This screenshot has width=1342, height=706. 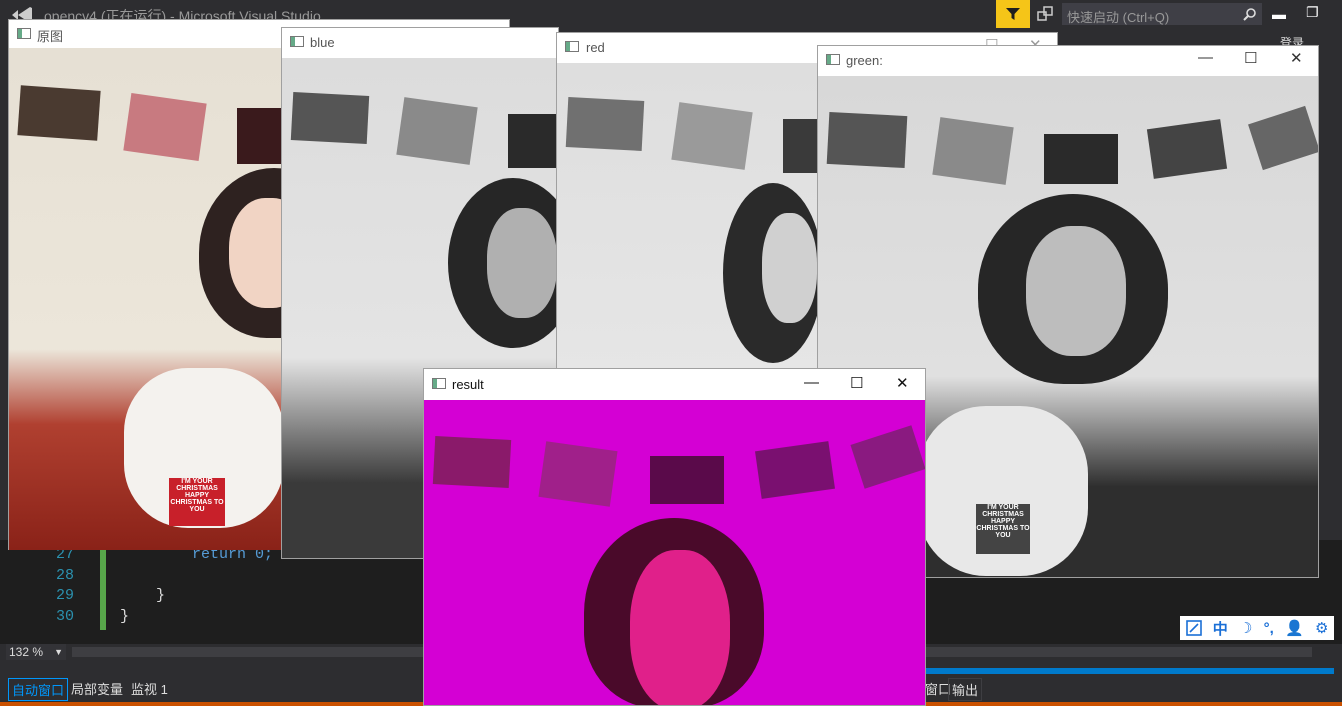 What do you see at coordinates (1294, 628) in the screenshot?
I see `user-icon: 👤` at bounding box center [1294, 628].